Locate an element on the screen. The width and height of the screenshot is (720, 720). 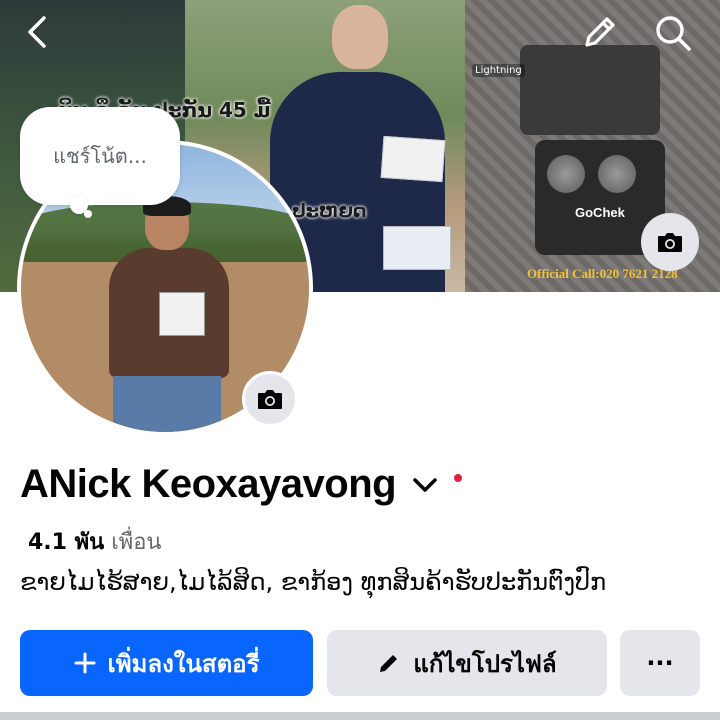
profile-name-row: ANick Keoxayavong is located at coordinates (241, 484).